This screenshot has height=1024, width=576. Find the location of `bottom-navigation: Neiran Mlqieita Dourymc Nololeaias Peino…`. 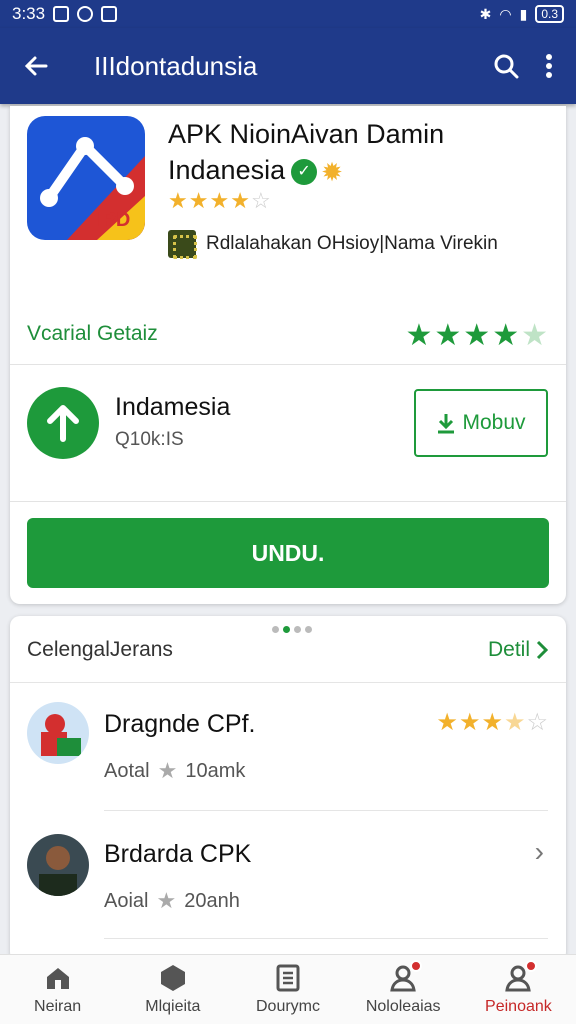

bottom-navigation: Neiran Mlqieita Dourymc Nololeaias Peino… is located at coordinates (288, 989).